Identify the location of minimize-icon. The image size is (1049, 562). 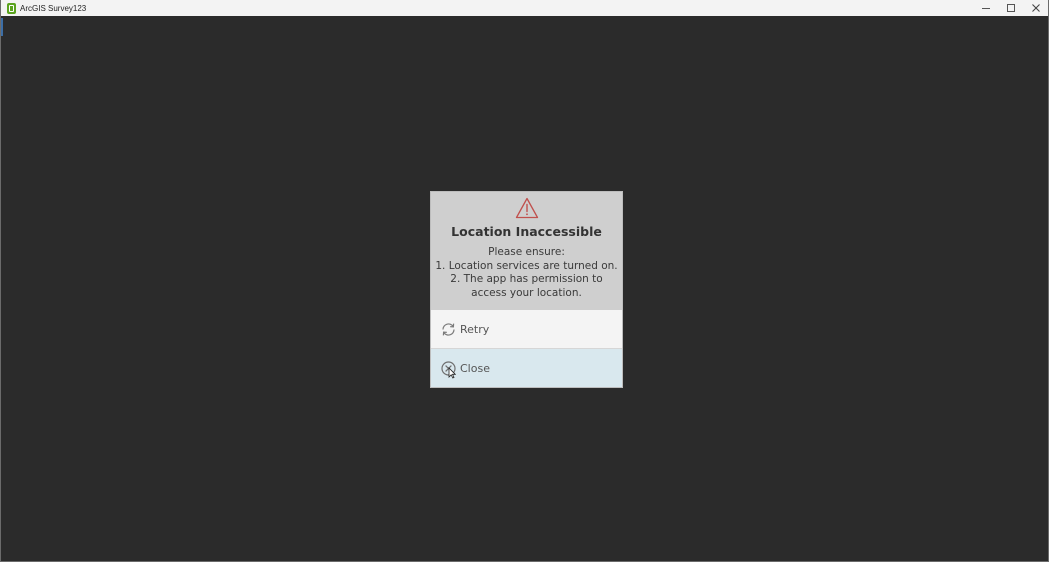
(985, 8).